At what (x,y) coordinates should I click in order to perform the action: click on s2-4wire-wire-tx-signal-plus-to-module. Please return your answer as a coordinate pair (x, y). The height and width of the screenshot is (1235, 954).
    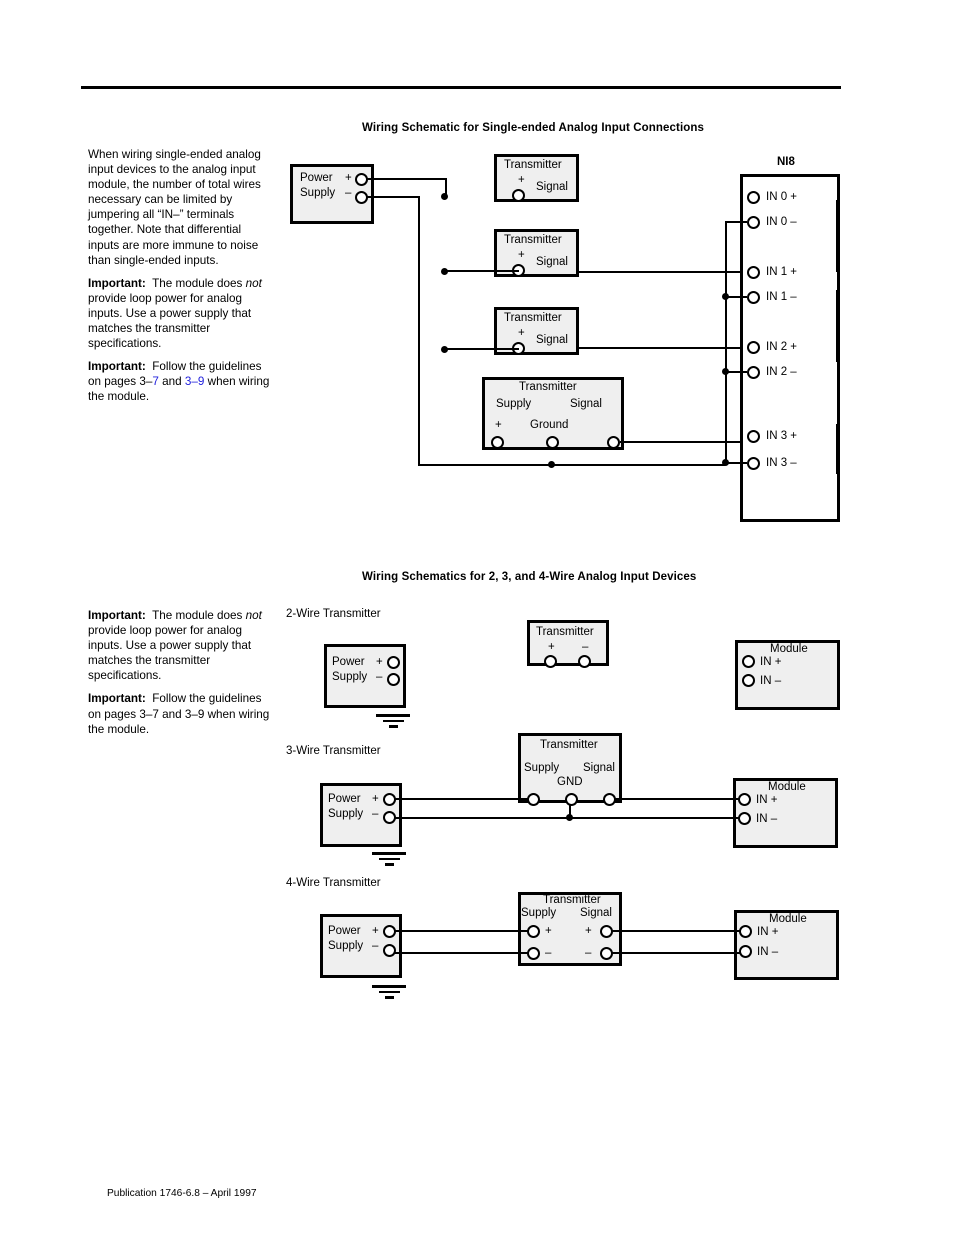
    Looking at the image, I should click on (676, 931).